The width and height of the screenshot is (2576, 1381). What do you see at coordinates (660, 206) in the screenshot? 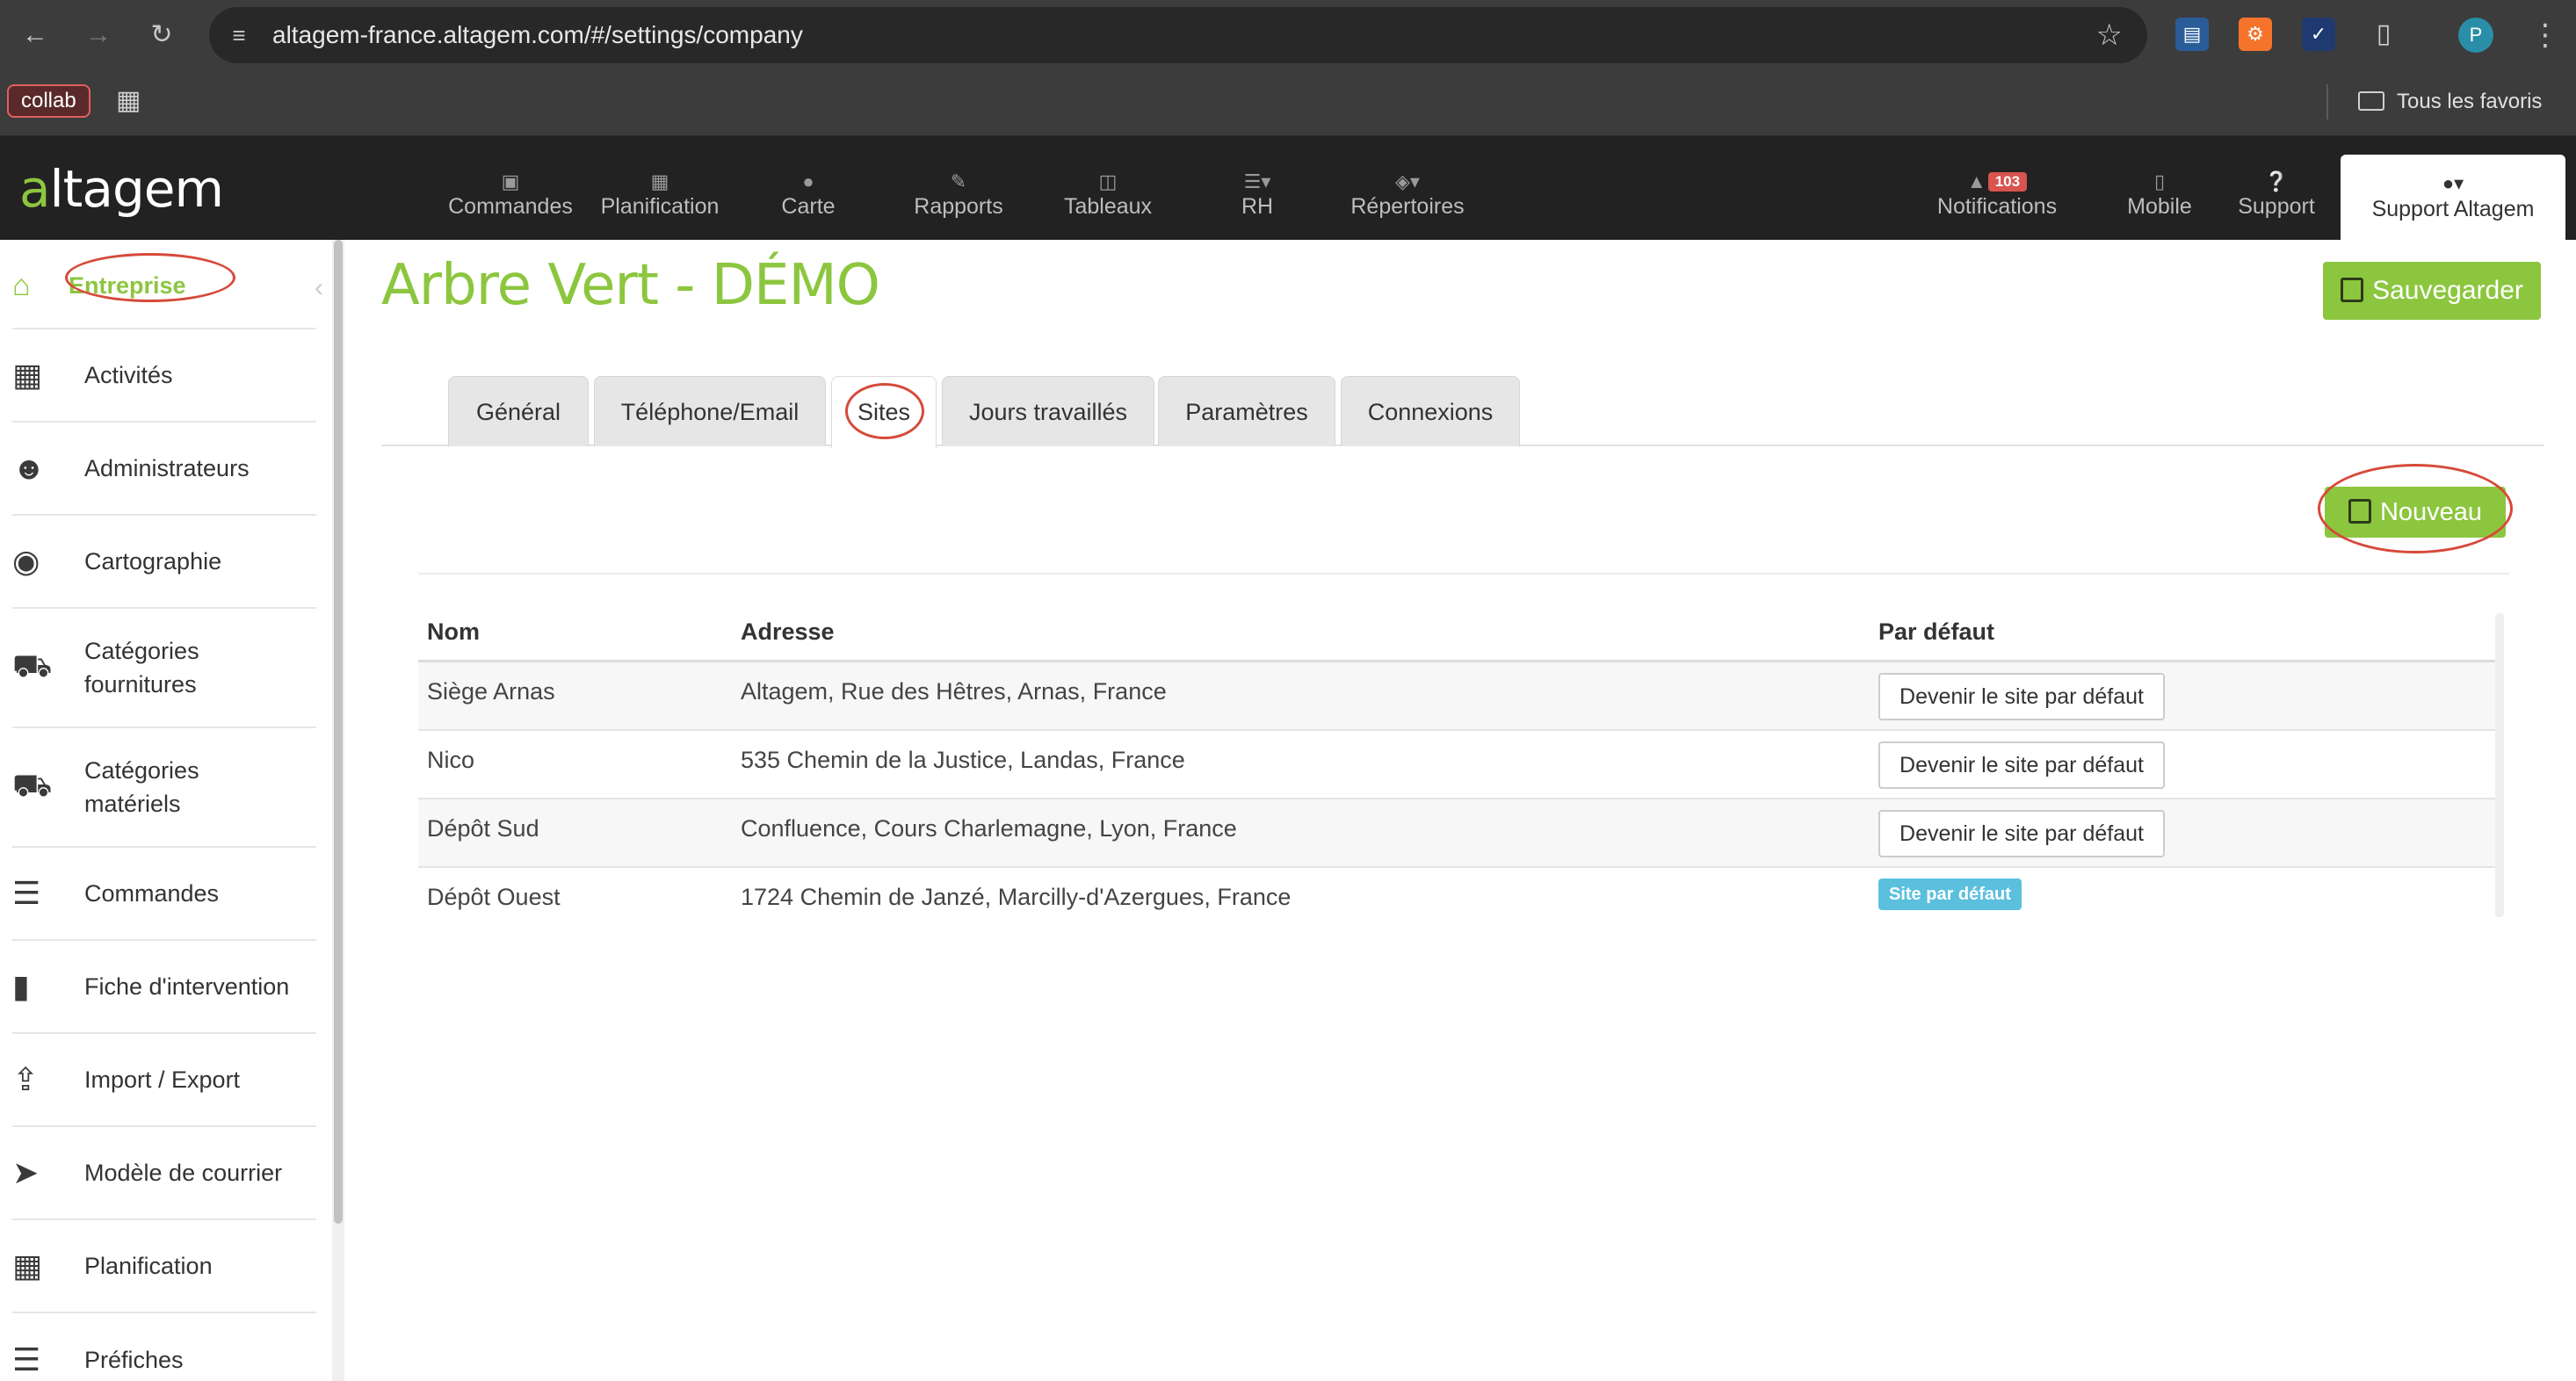
I see `nav-planification-label: Planification` at bounding box center [660, 206].